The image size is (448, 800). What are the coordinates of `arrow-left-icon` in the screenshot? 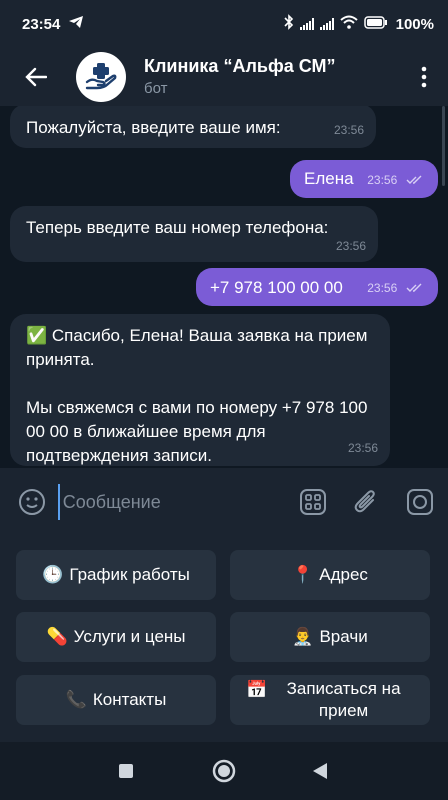 It's located at (36, 77).